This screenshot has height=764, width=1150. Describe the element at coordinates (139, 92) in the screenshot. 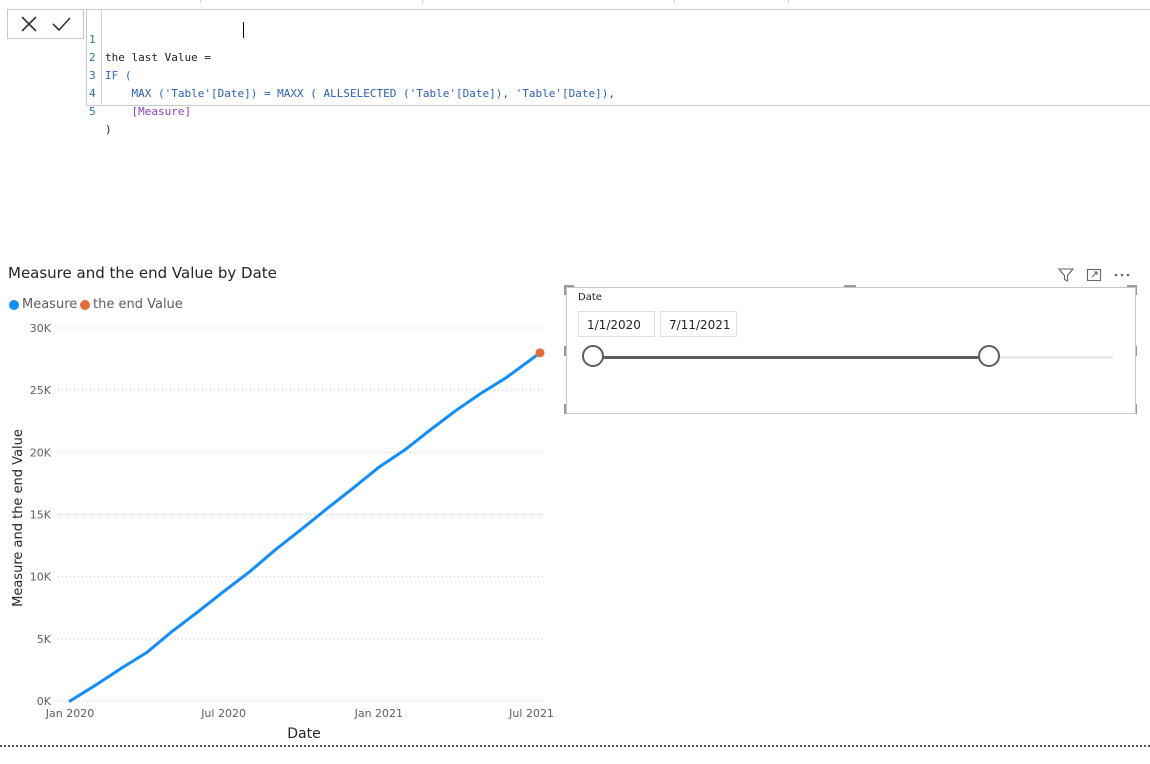

I see `code-line: 4 [Measure]` at that location.